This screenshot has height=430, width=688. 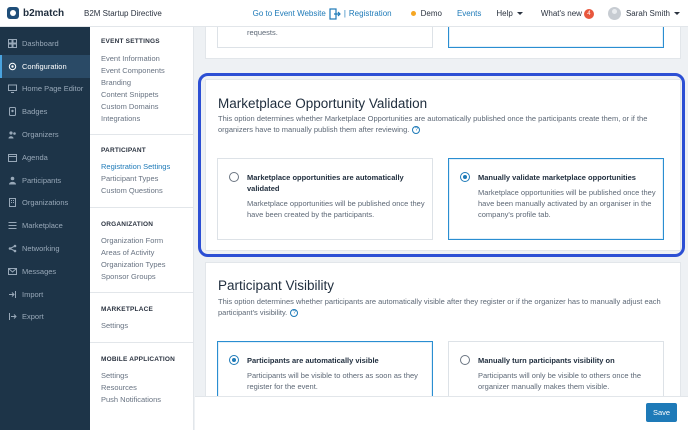 I want to click on submenu-item-branding: Branding, so click(x=133, y=83).